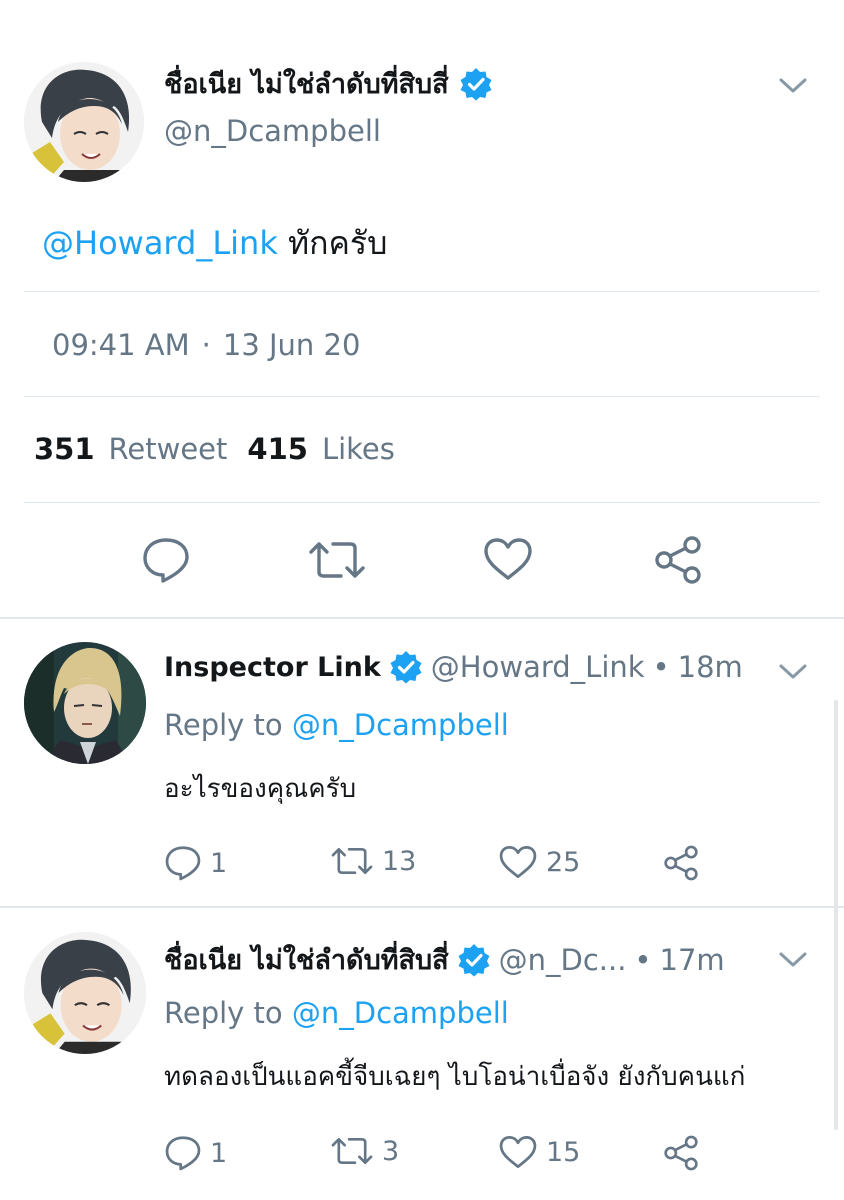 The height and width of the screenshot is (1200, 844). I want to click on main-tweet-name-row: ชื่อเนีย ไม่ใช่ลำดับที่สิบสี่, so click(328, 83).